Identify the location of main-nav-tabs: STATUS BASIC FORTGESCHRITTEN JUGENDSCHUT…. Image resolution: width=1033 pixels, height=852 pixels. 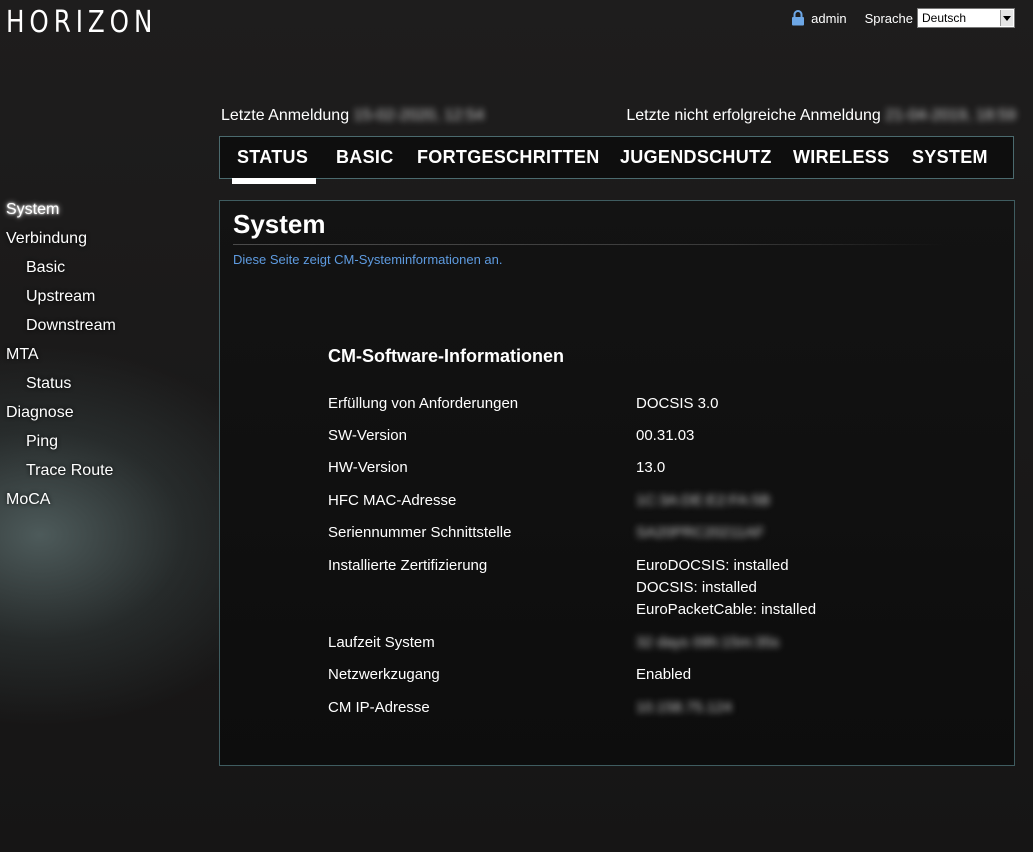
(616, 160).